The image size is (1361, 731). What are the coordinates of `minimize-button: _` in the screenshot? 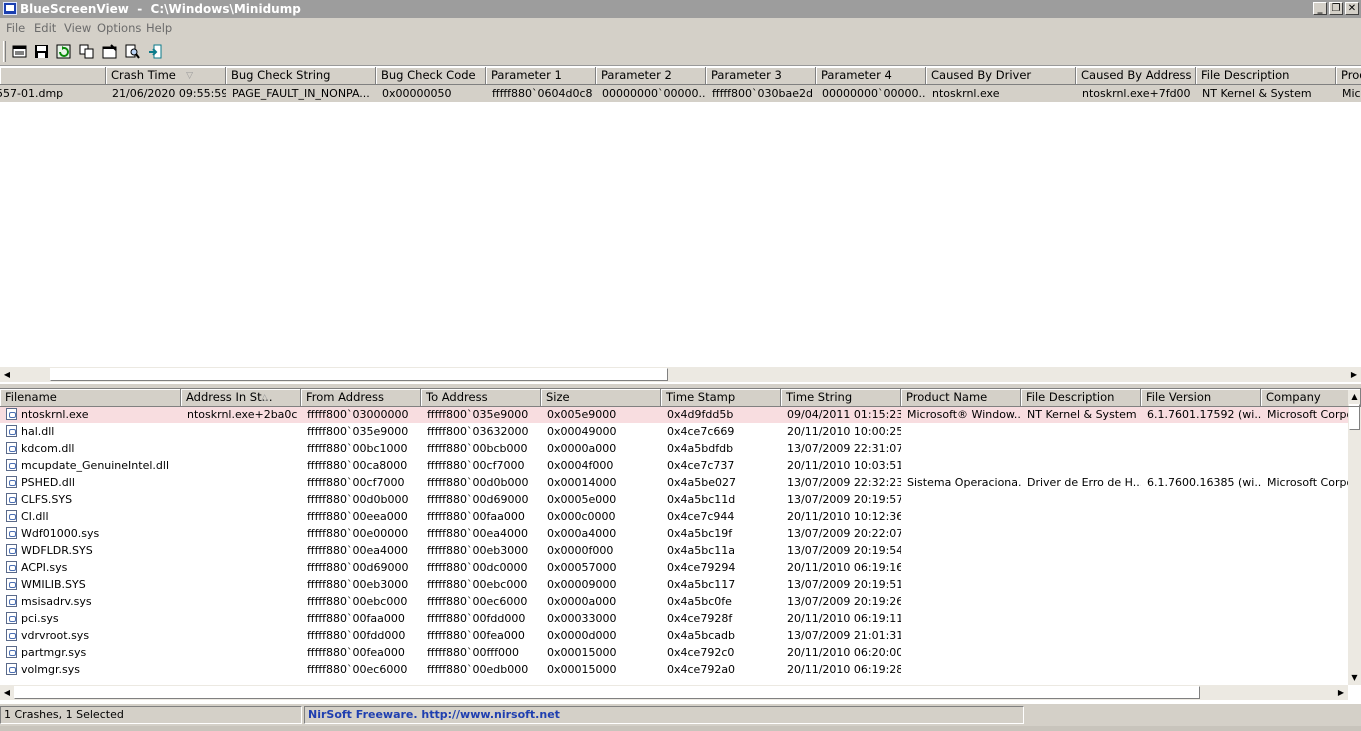 It's located at (1320, 8).